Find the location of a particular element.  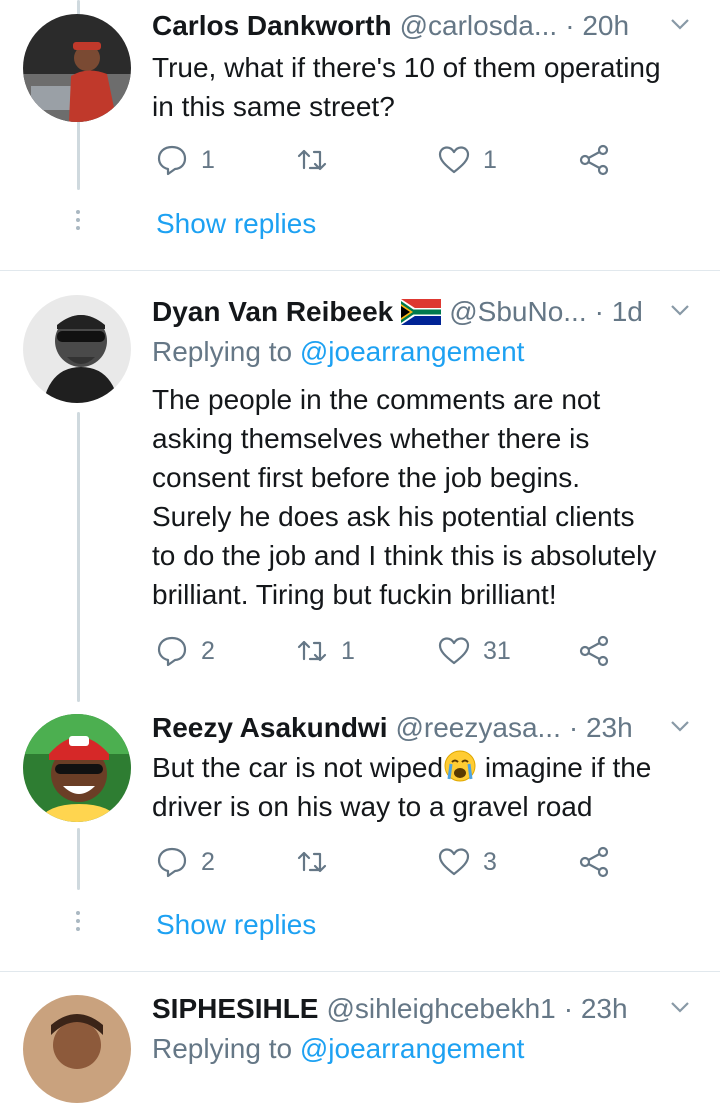

tweet-actions: 2 3 is located at coordinates (395, 863).